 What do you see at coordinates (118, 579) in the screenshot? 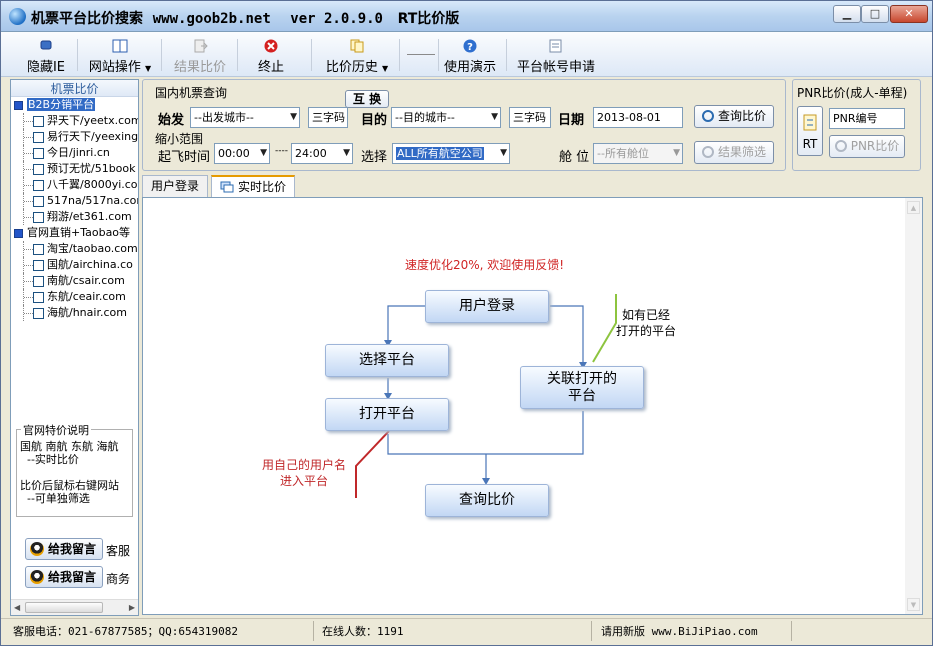
I see `business-label: 商务` at bounding box center [118, 579].